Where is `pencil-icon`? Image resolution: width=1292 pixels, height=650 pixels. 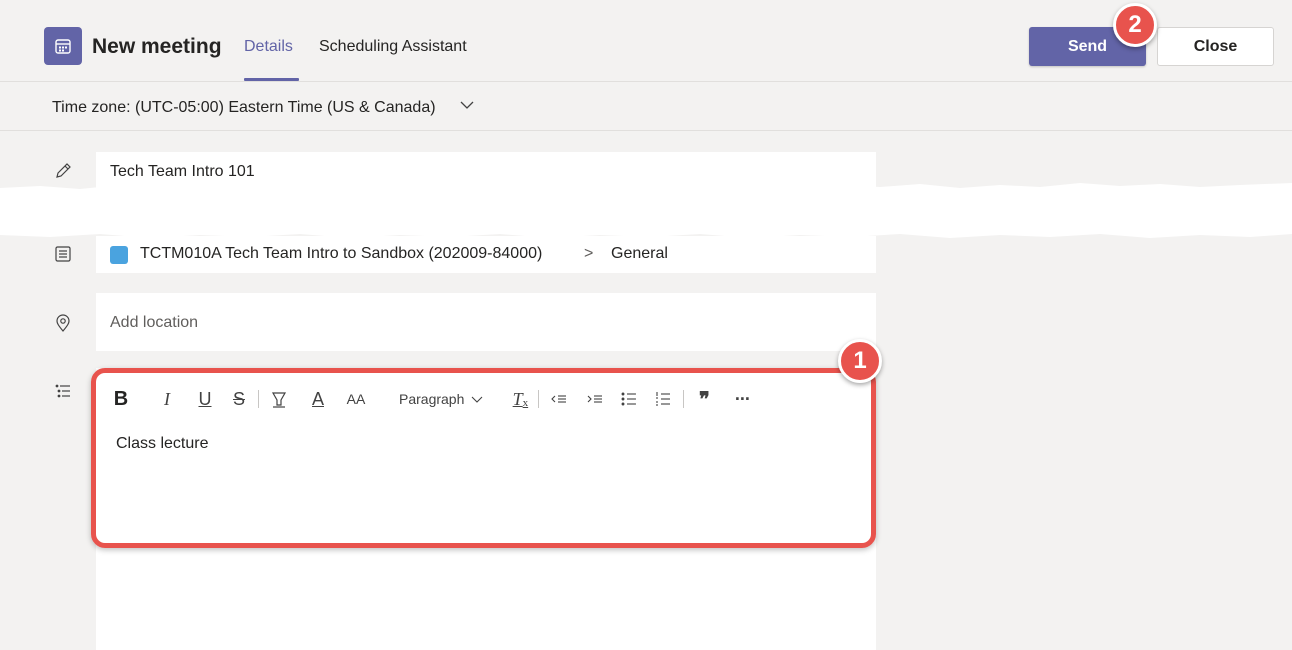
pencil-icon is located at coordinates (63, 171).